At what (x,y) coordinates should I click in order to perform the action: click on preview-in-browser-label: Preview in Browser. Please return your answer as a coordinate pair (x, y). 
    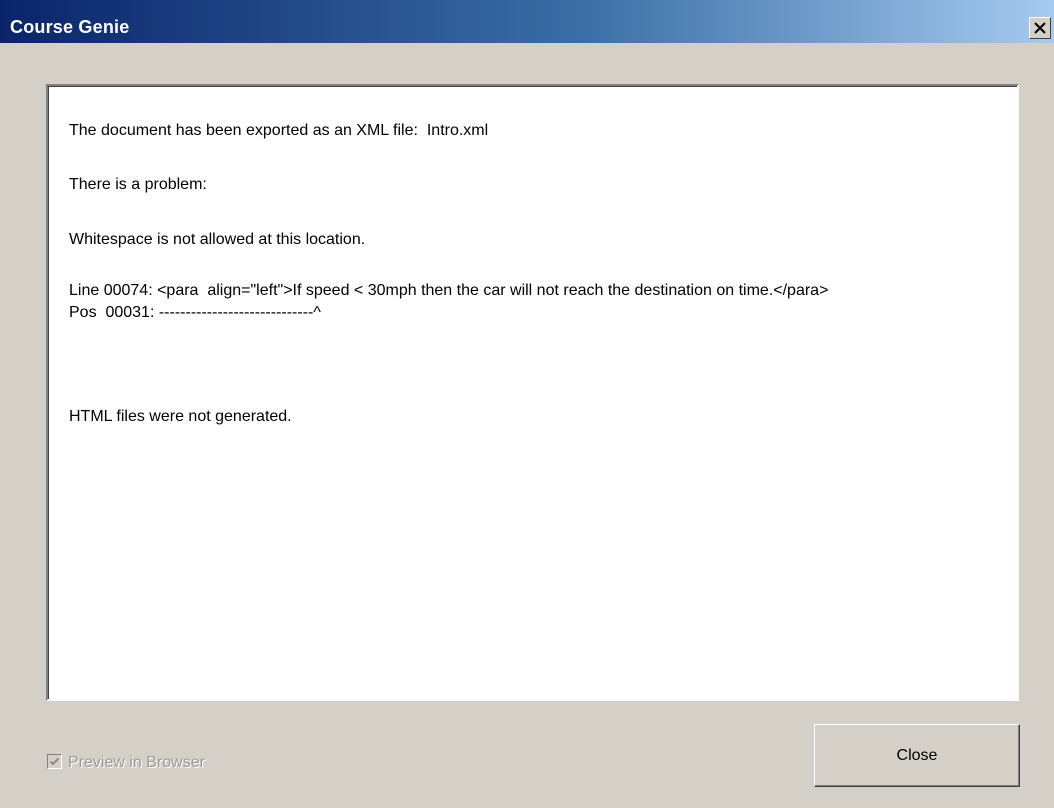
    Looking at the image, I should click on (136, 762).